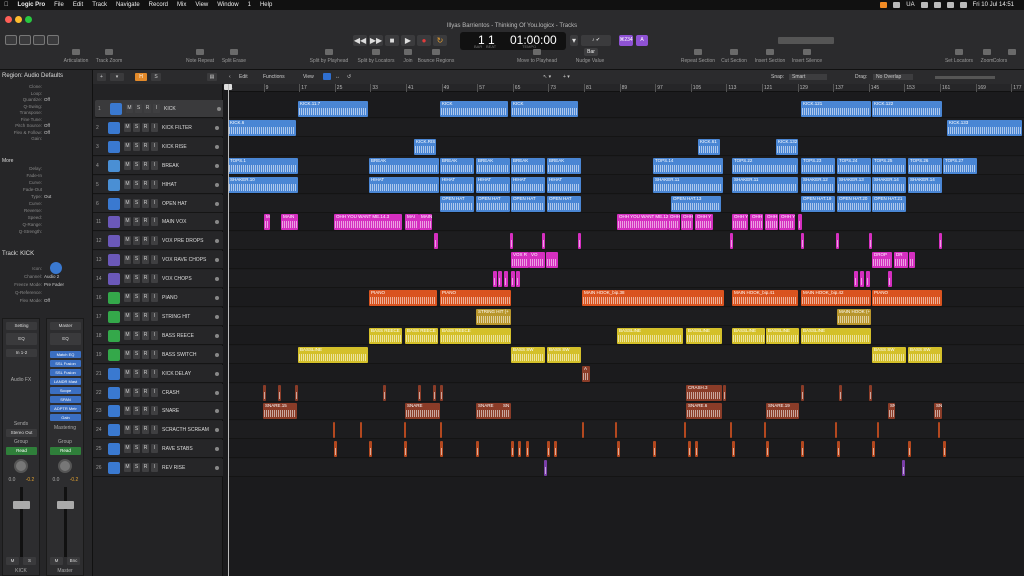 The image size is (1024, 576). What do you see at coordinates (385, 335) in the screenshot?
I see `region: BASS REECE` at bounding box center [385, 335].